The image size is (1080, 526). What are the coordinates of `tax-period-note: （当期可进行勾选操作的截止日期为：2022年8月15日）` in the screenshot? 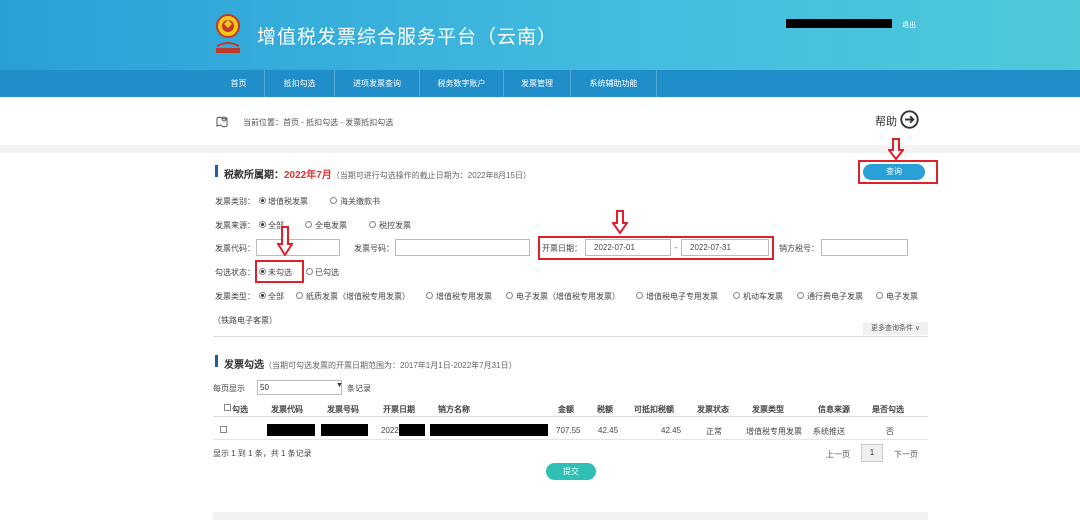 It's located at (431, 175).